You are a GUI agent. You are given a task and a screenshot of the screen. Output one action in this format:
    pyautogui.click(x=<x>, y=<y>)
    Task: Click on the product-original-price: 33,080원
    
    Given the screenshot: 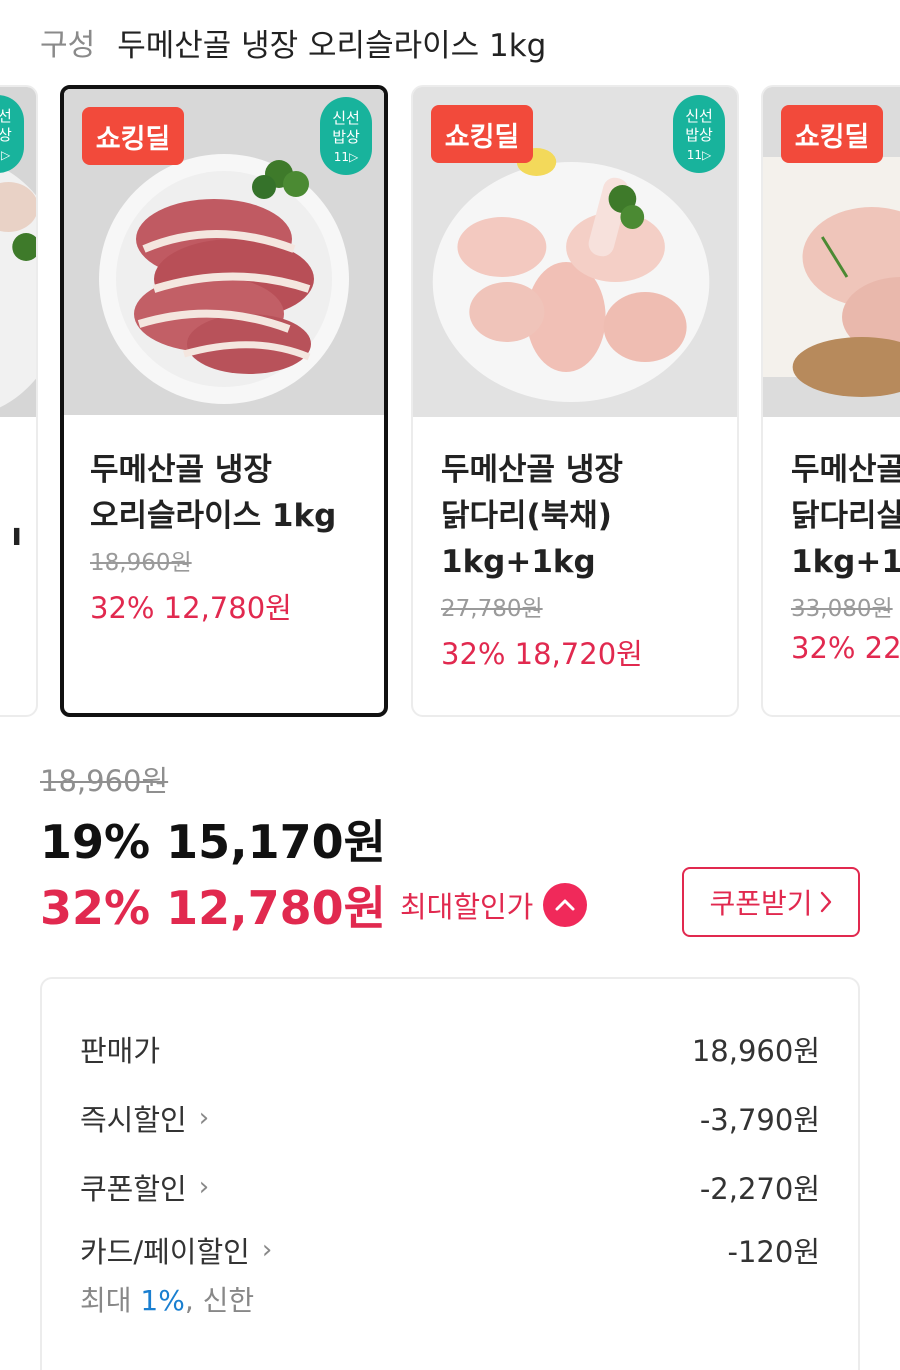 What is the action you would take?
    pyautogui.click(x=842, y=609)
    